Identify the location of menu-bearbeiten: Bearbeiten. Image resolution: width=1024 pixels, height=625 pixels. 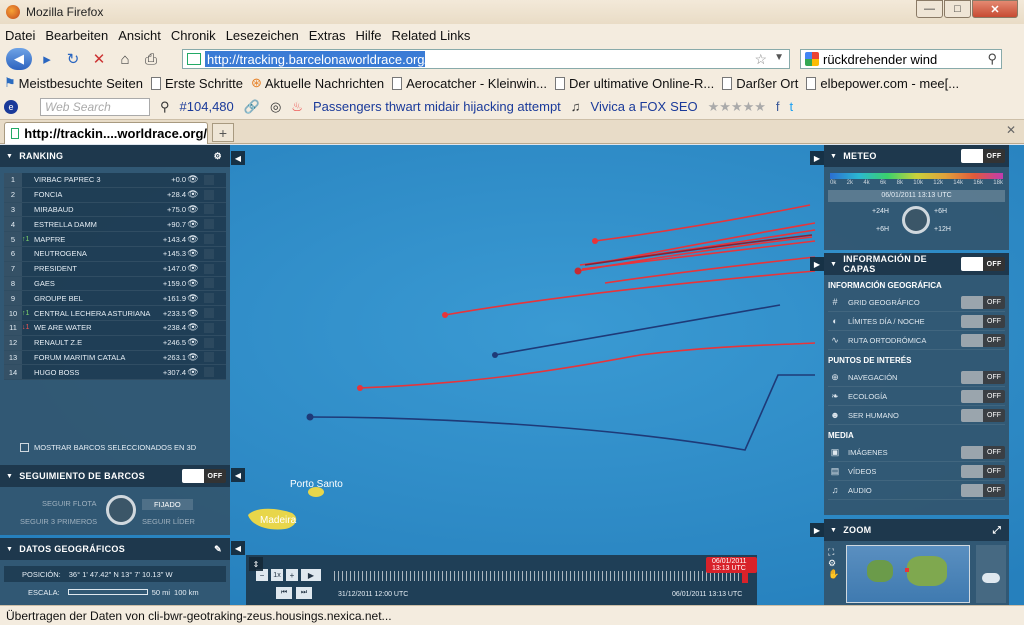
(76, 35).